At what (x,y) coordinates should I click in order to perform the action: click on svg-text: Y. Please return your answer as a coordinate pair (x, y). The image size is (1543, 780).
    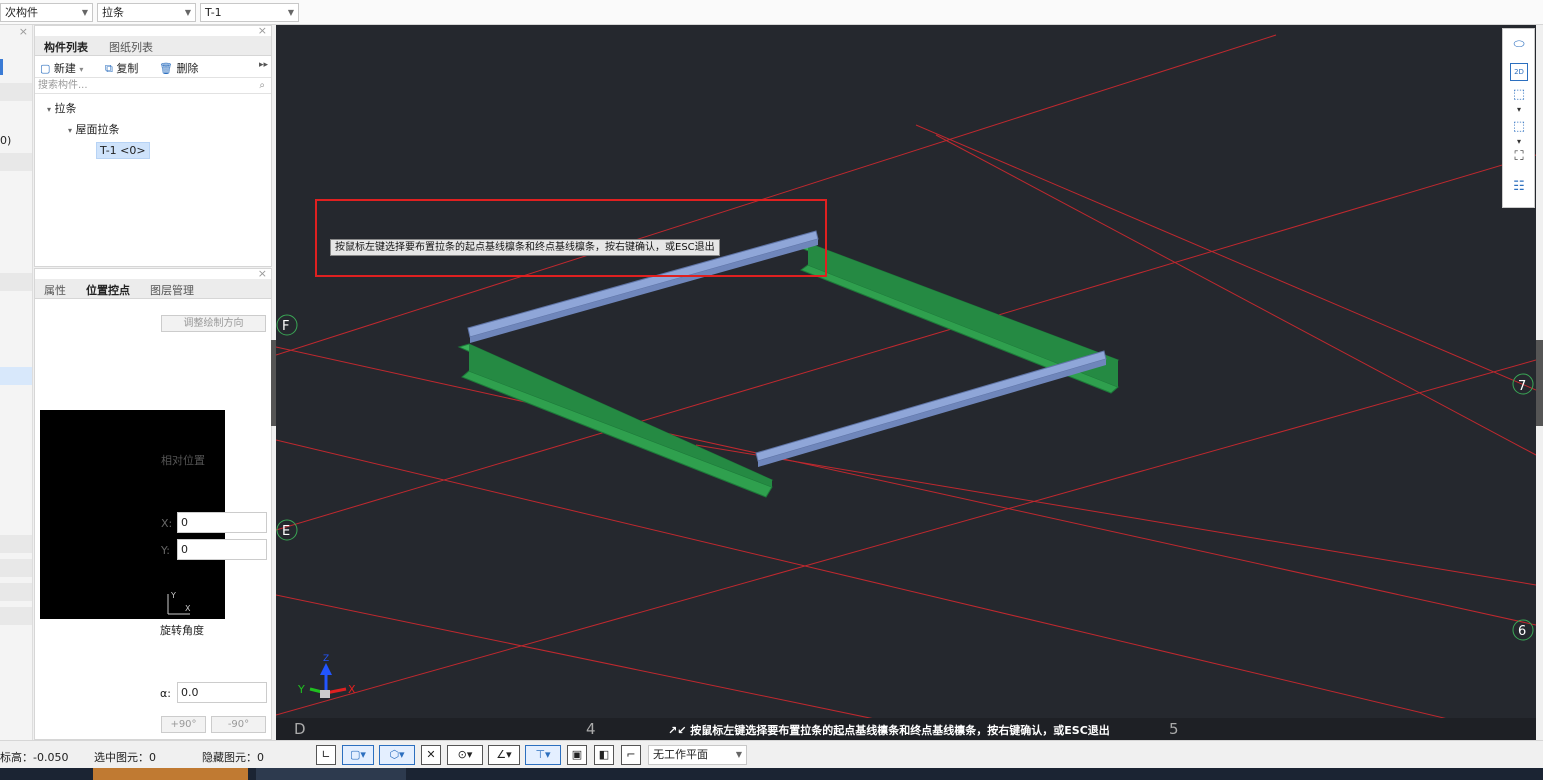
    Looking at the image, I should click on (173, 595).